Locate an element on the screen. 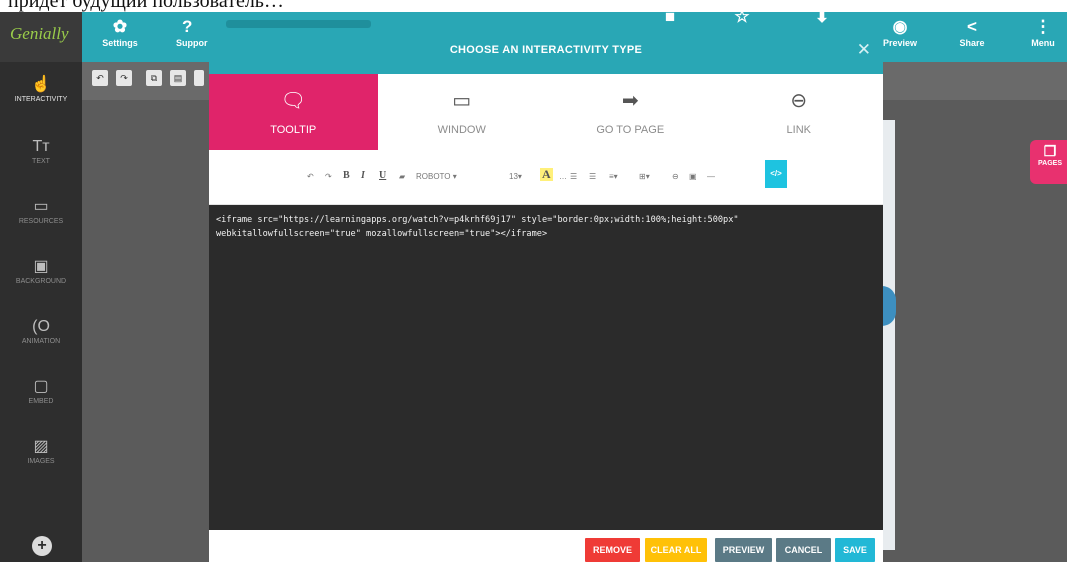 The width and height of the screenshot is (1067, 562). pages-button: ❐ PAGES is located at coordinates (1048, 162).